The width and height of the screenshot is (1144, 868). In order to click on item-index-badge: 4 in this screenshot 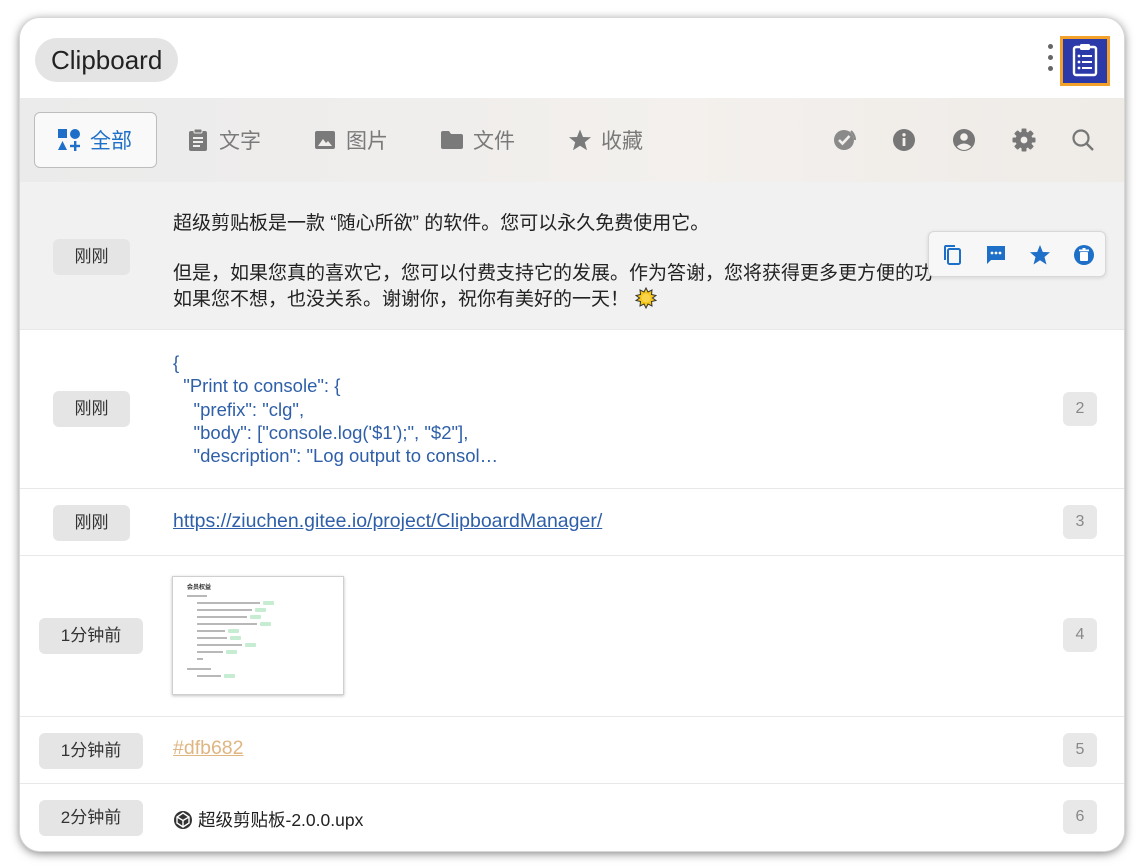, I will do `click(1080, 635)`.